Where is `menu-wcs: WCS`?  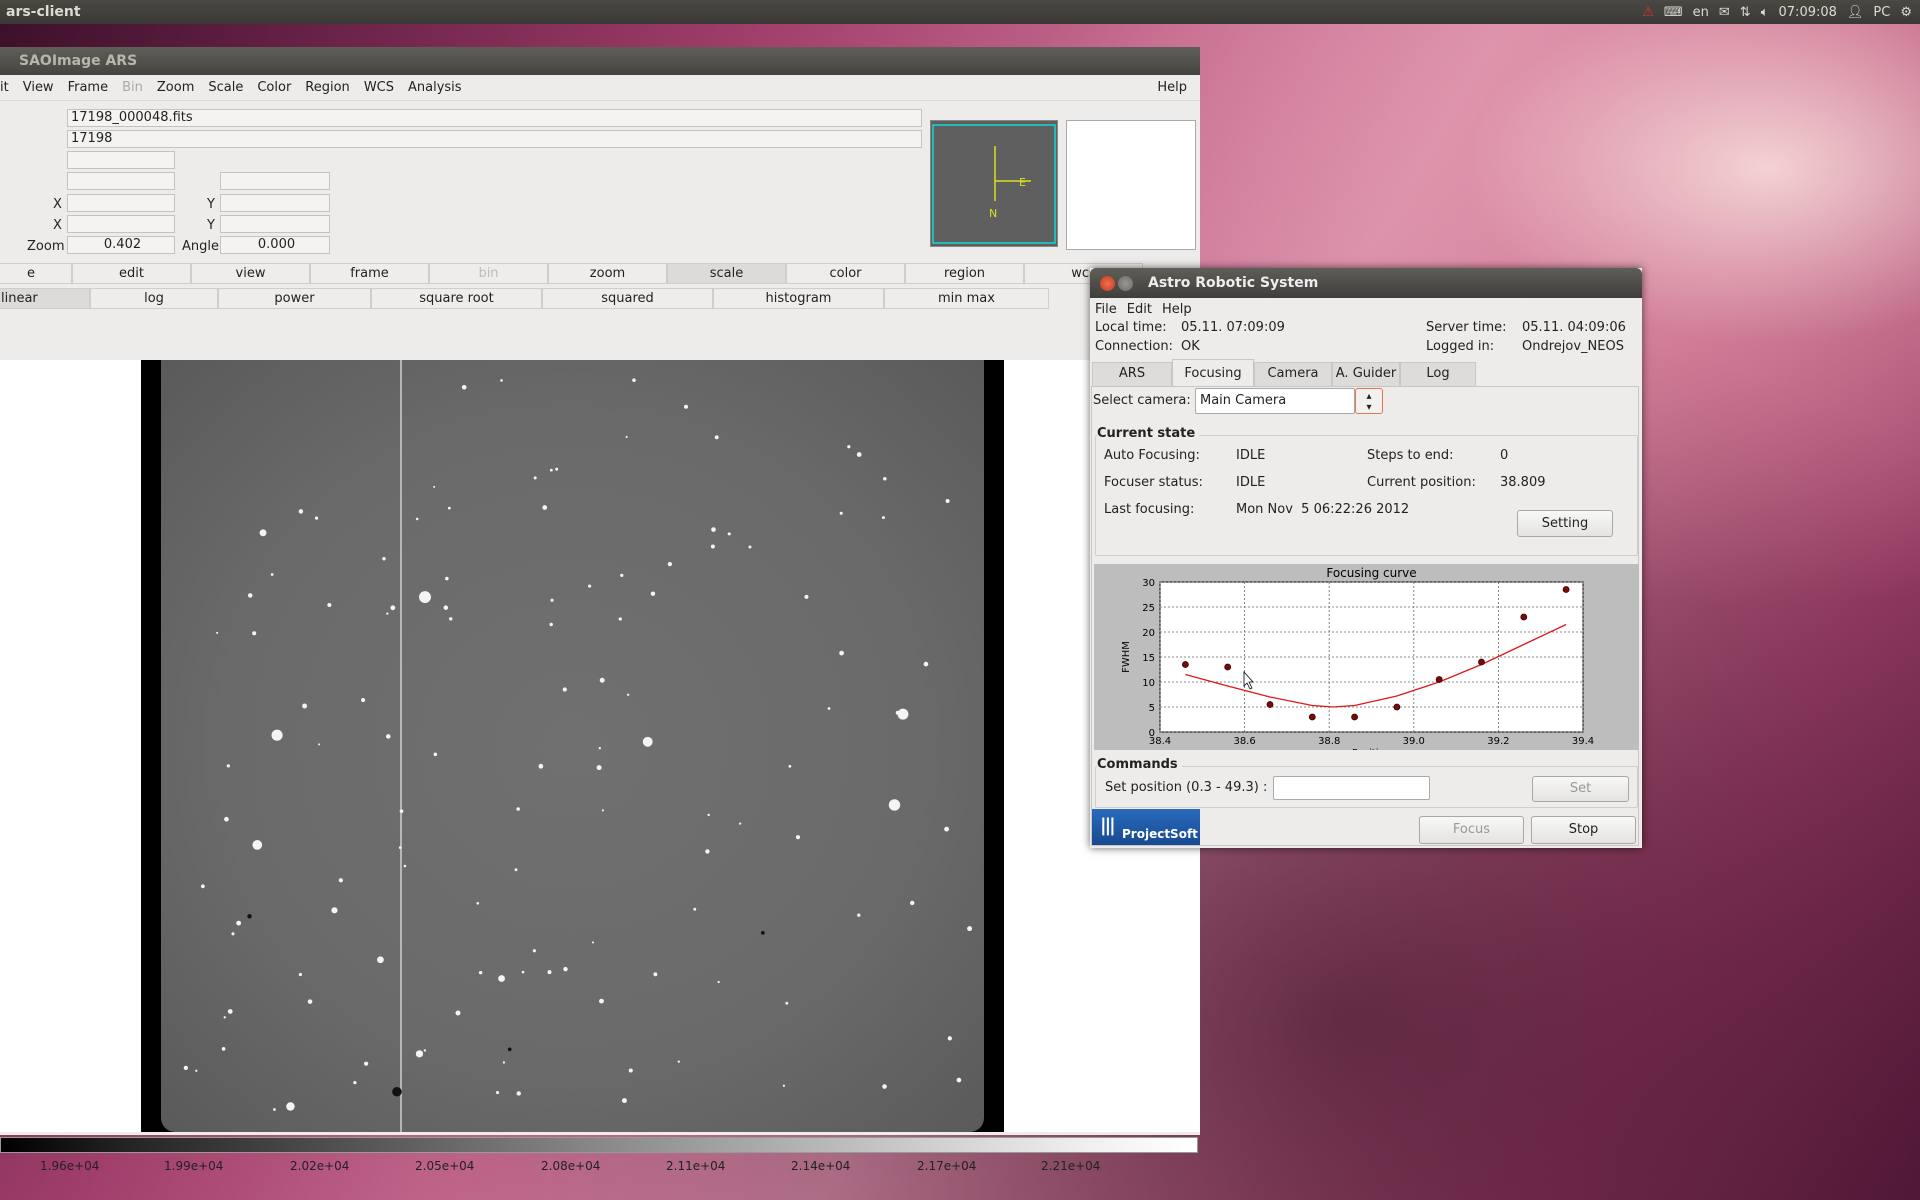
menu-wcs: WCS is located at coordinates (379, 87).